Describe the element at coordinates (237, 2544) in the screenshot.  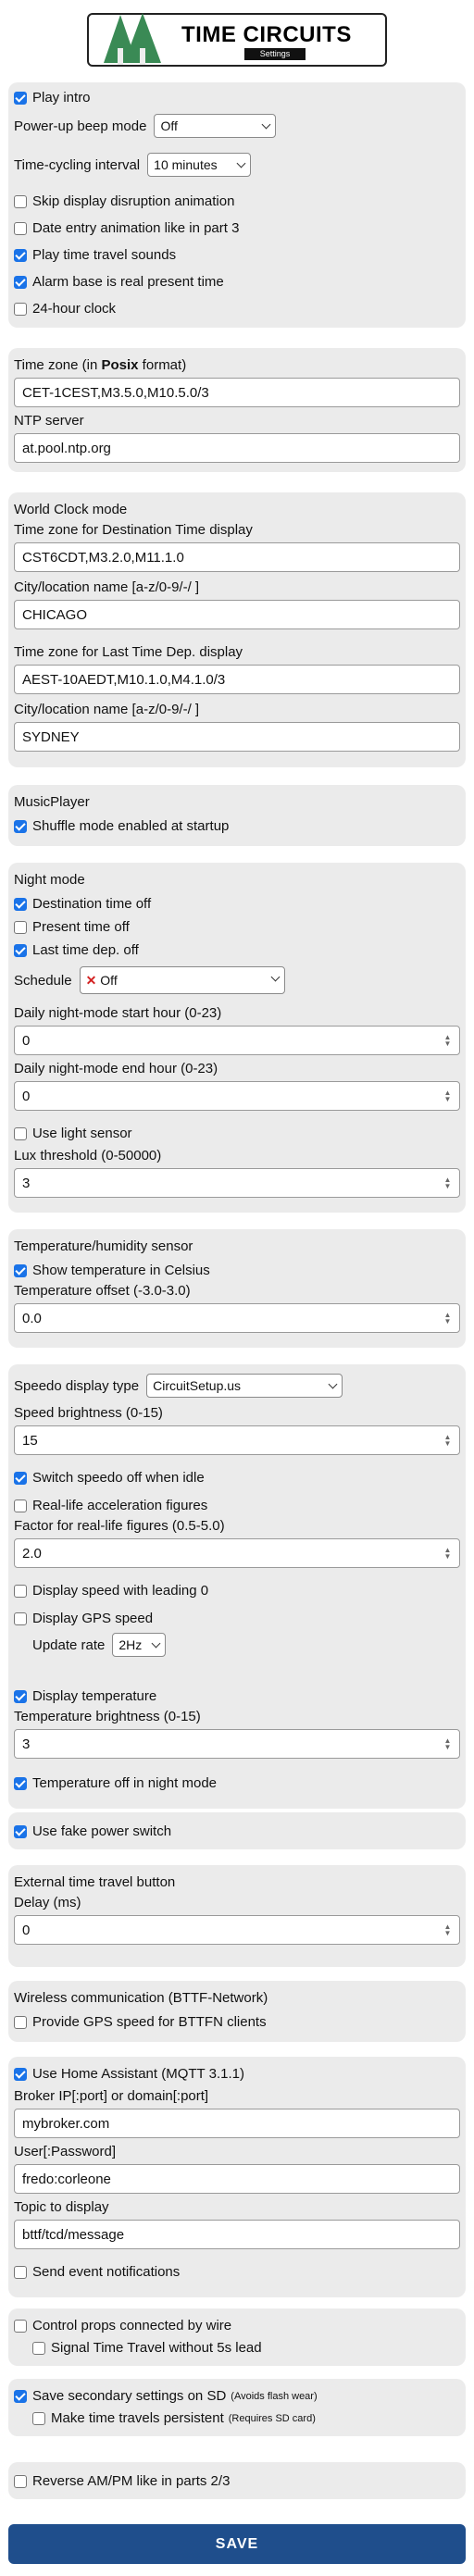
I see `save-button: SAVE` at that location.